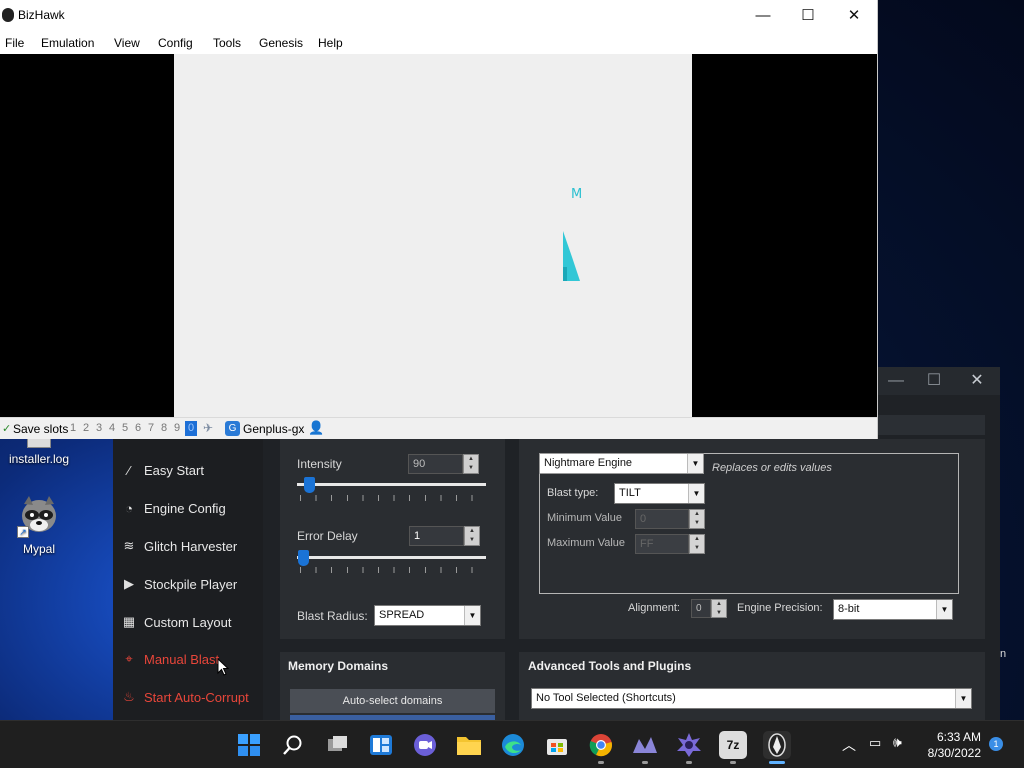 The height and width of the screenshot is (768, 1024). I want to click on maximum-value-spinner: ▲ ▼, so click(697, 544).